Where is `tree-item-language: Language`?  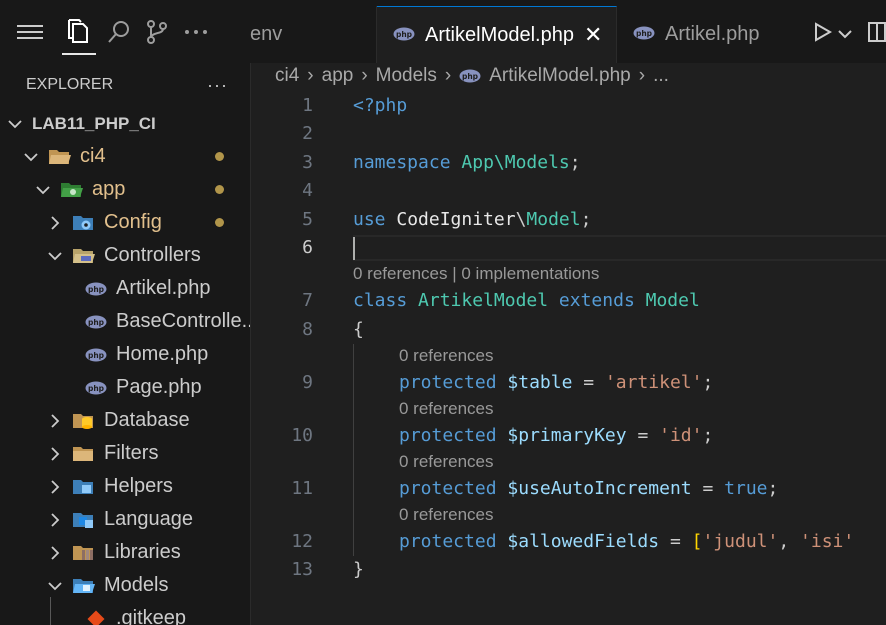 tree-item-language: Language is located at coordinates (125, 519).